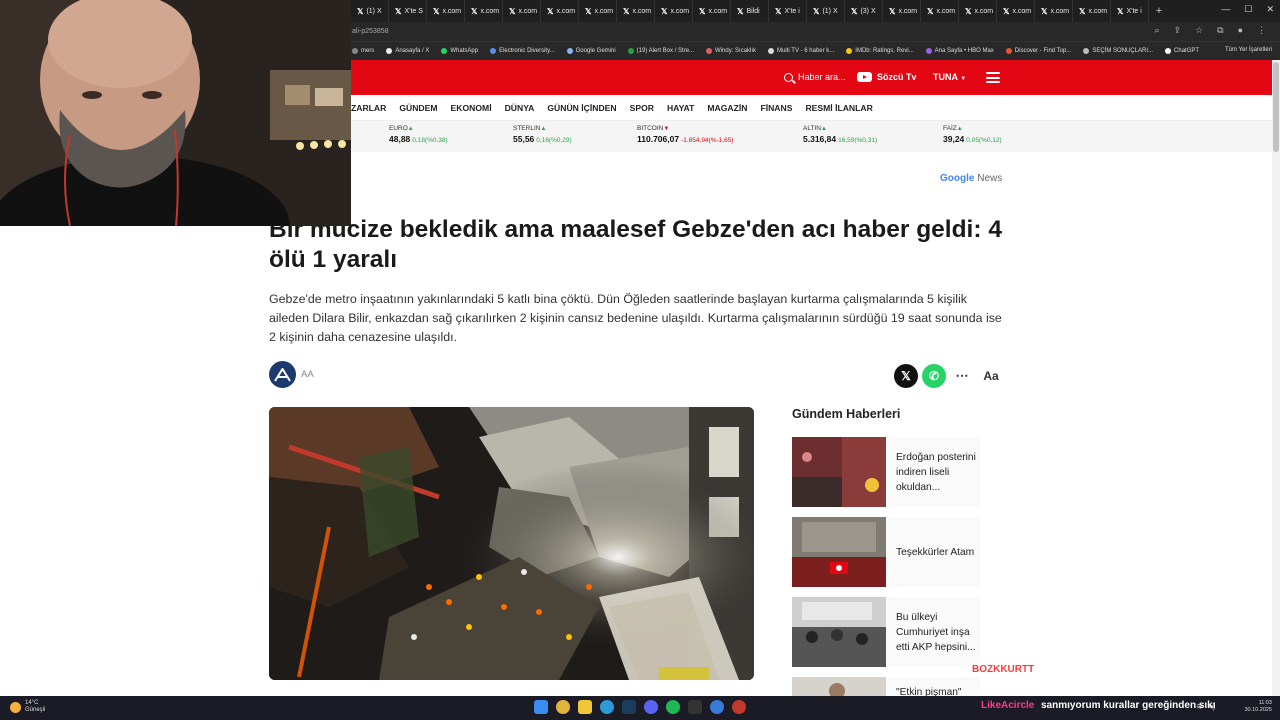 The width and height of the screenshot is (1280, 720). What do you see at coordinates (1156, 30) in the screenshot?
I see `zoom-icon: ⌕` at bounding box center [1156, 30].